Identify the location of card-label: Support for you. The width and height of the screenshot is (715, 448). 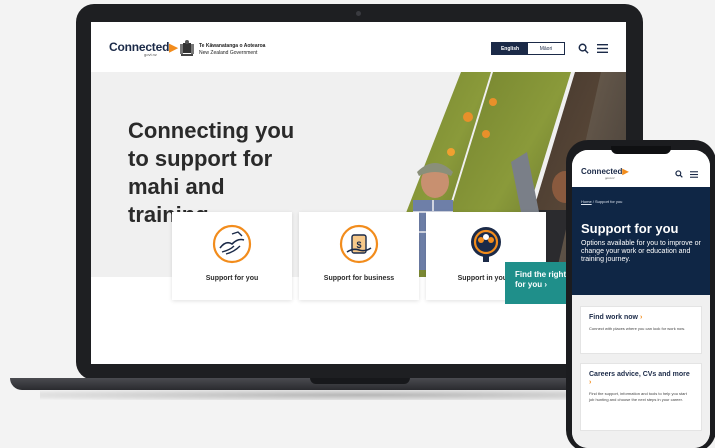
(232, 278).